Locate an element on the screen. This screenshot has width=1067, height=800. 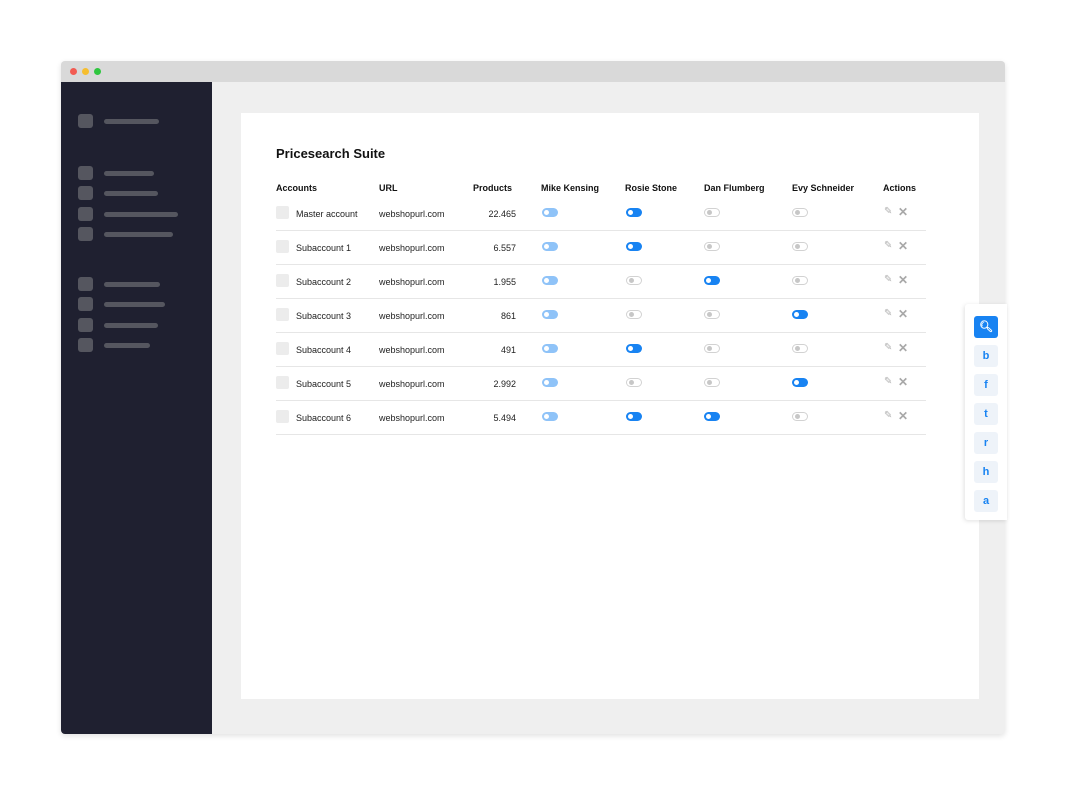
t-icon: t is located at coordinates (986, 414).